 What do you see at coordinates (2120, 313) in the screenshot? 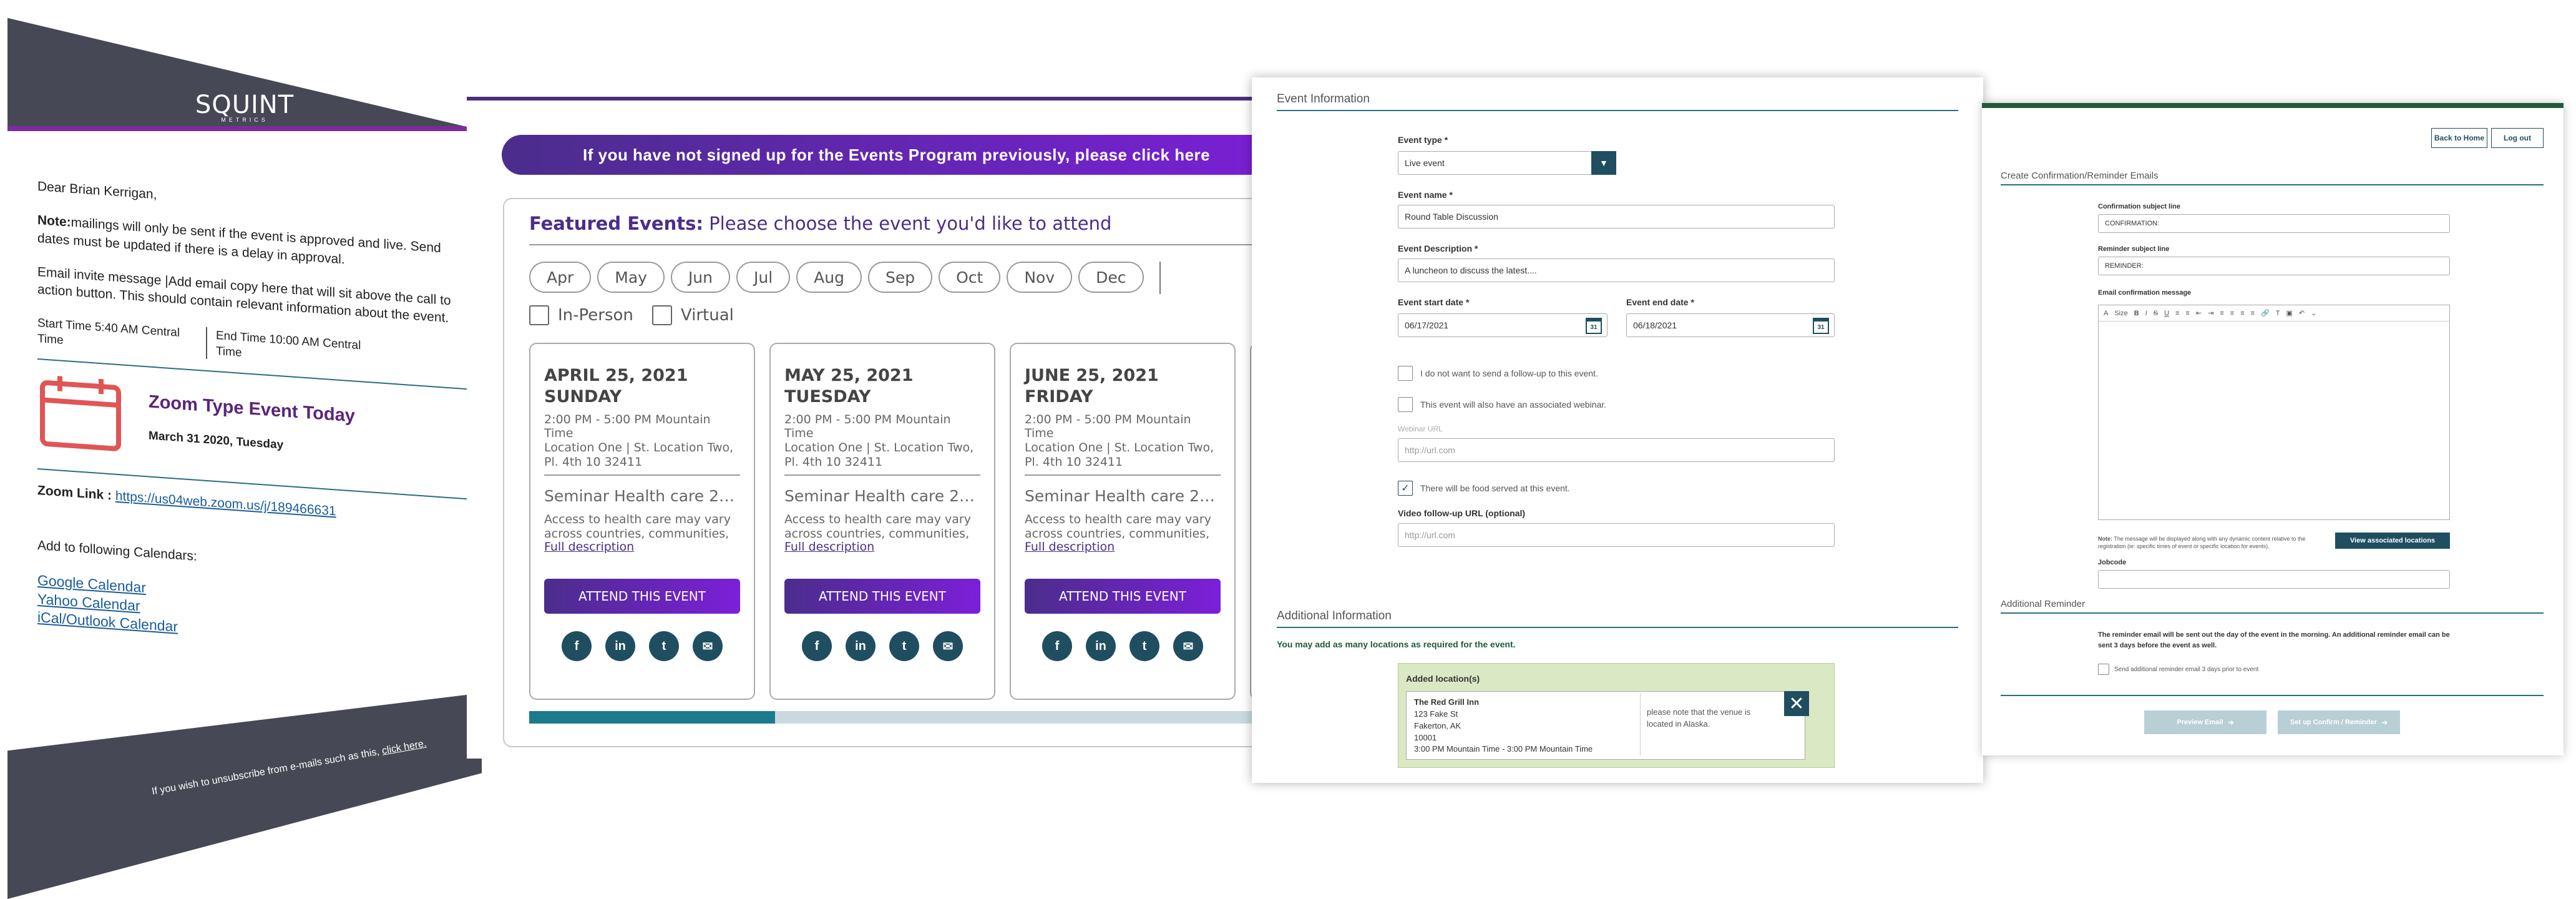
I see `font-size-select: Size` at bounding box center [2120, 313].